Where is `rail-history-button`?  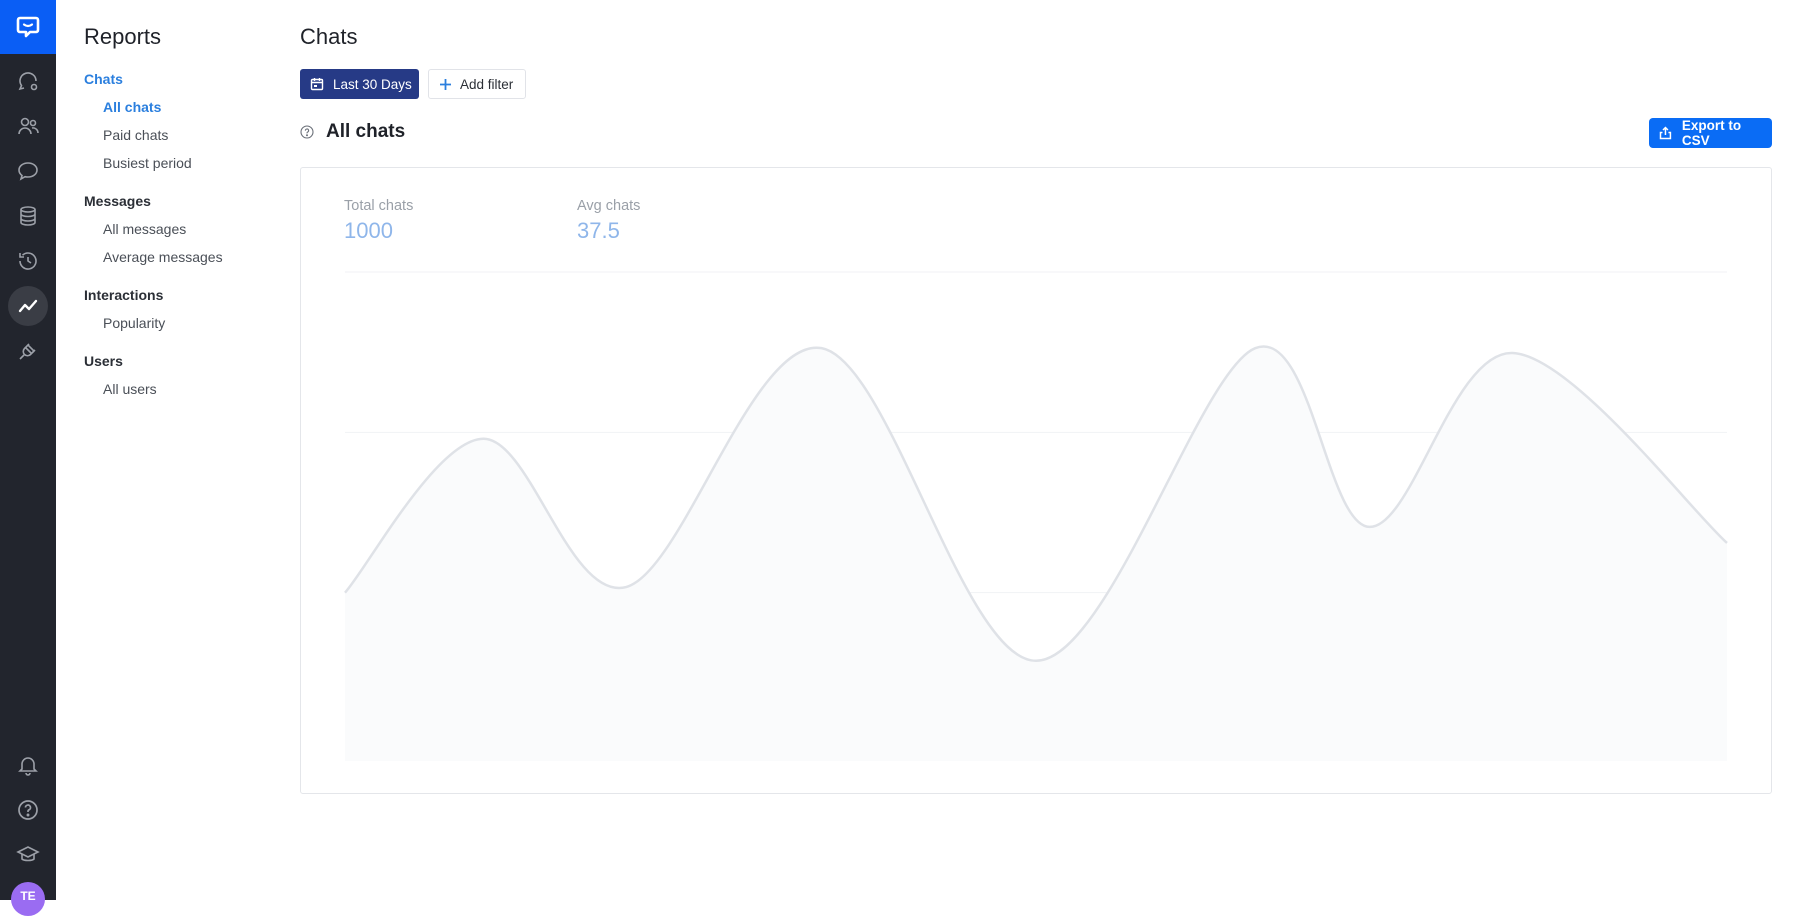
rail-history-button is located at coordinates (28, 261).